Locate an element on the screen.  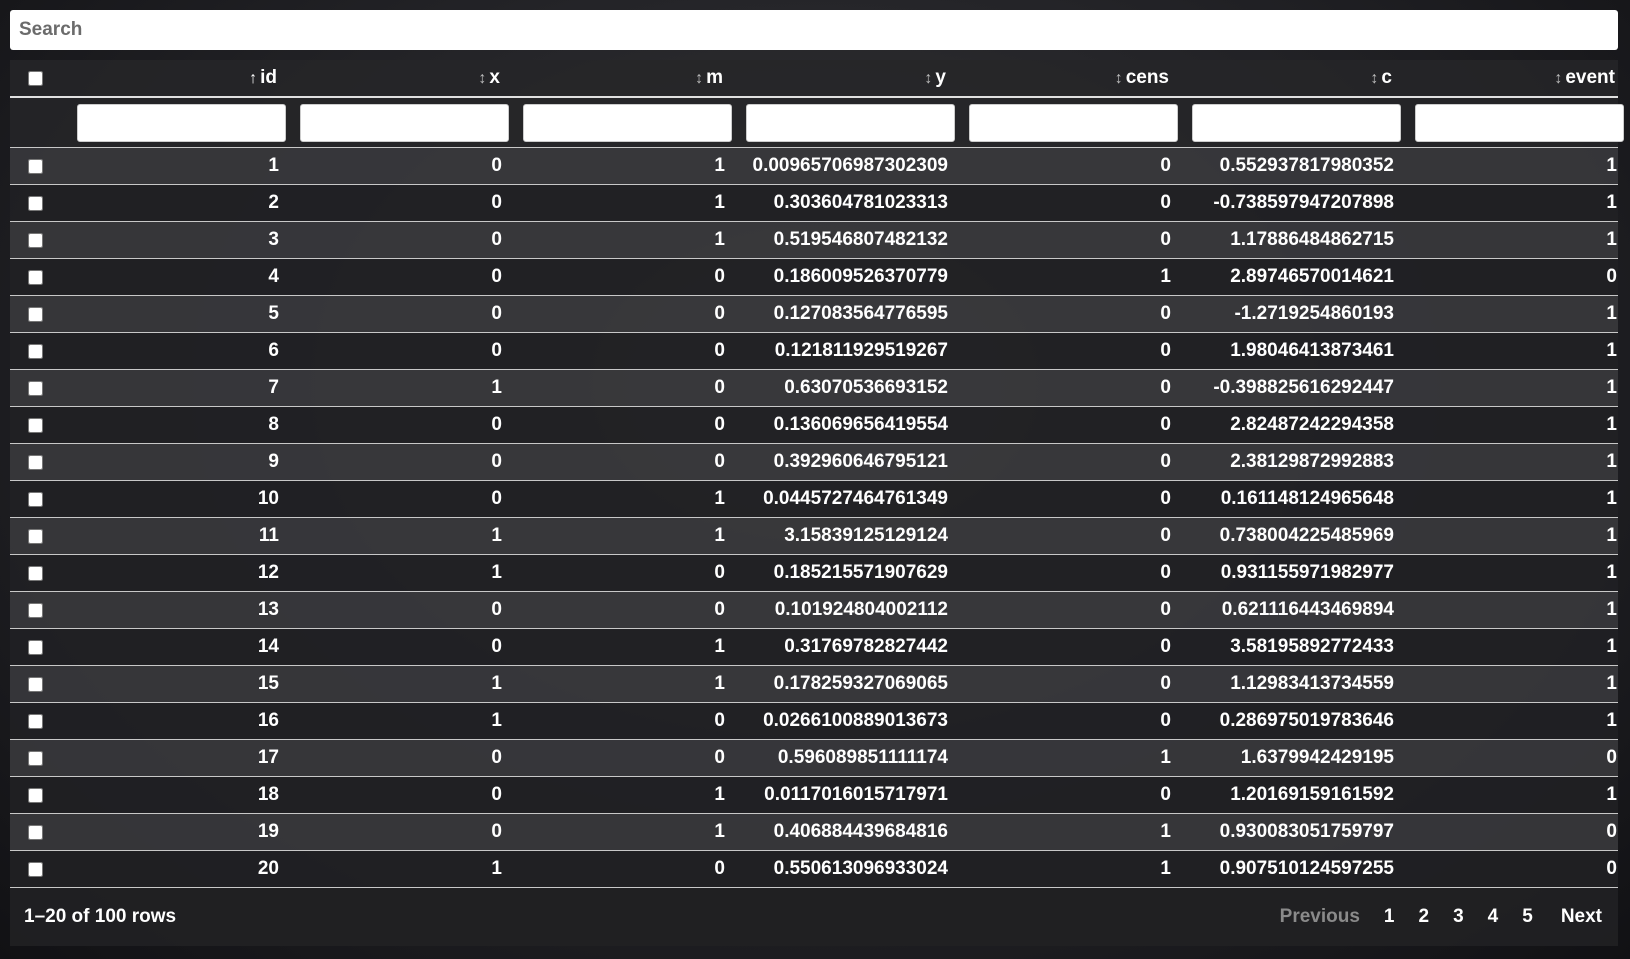
table-cell-c: 2.82487242294358 is located at coordinates (1312, 424).